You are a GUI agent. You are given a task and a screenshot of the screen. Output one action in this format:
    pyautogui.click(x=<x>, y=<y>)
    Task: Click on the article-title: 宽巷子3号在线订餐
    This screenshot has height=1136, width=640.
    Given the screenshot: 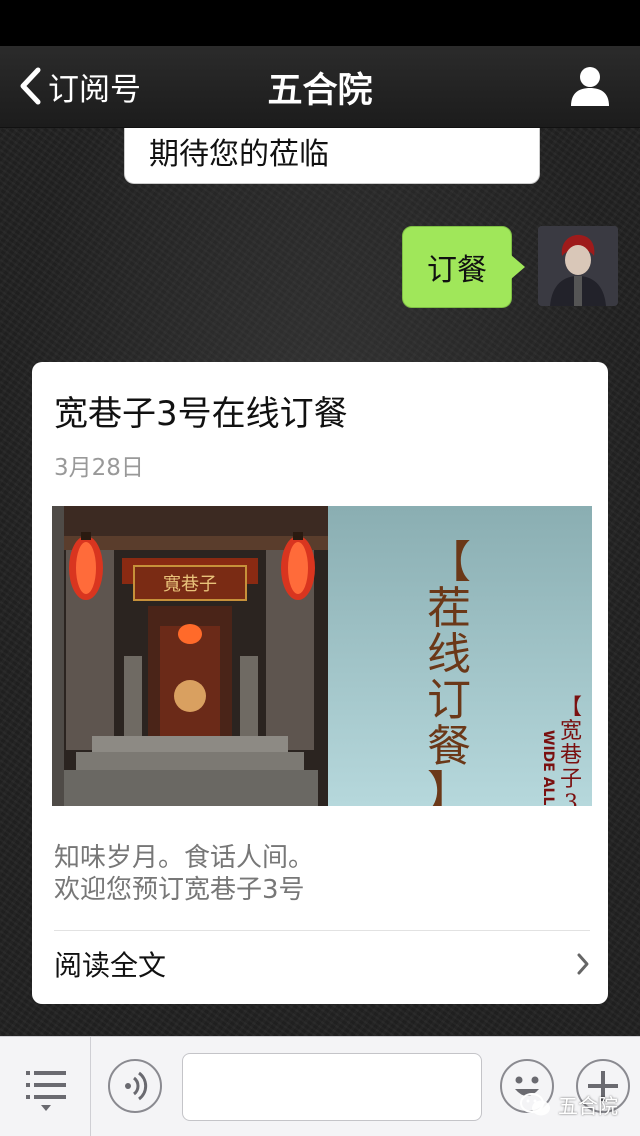 What is the action you would take?
    pyautogui.click(x=201, y=414)
    